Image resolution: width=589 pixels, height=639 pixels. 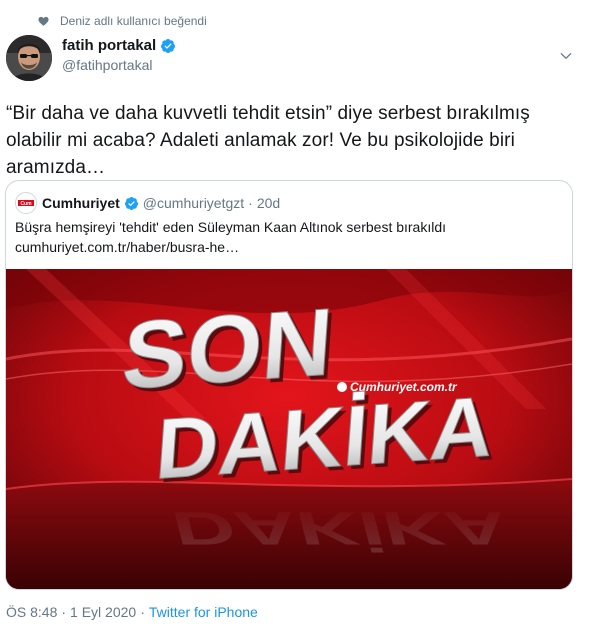 What do you see at coordinates (81, 203) in the screenshot?
I see `quoted-display-name: Cumhuriyet` at bounding box center [81, 203].